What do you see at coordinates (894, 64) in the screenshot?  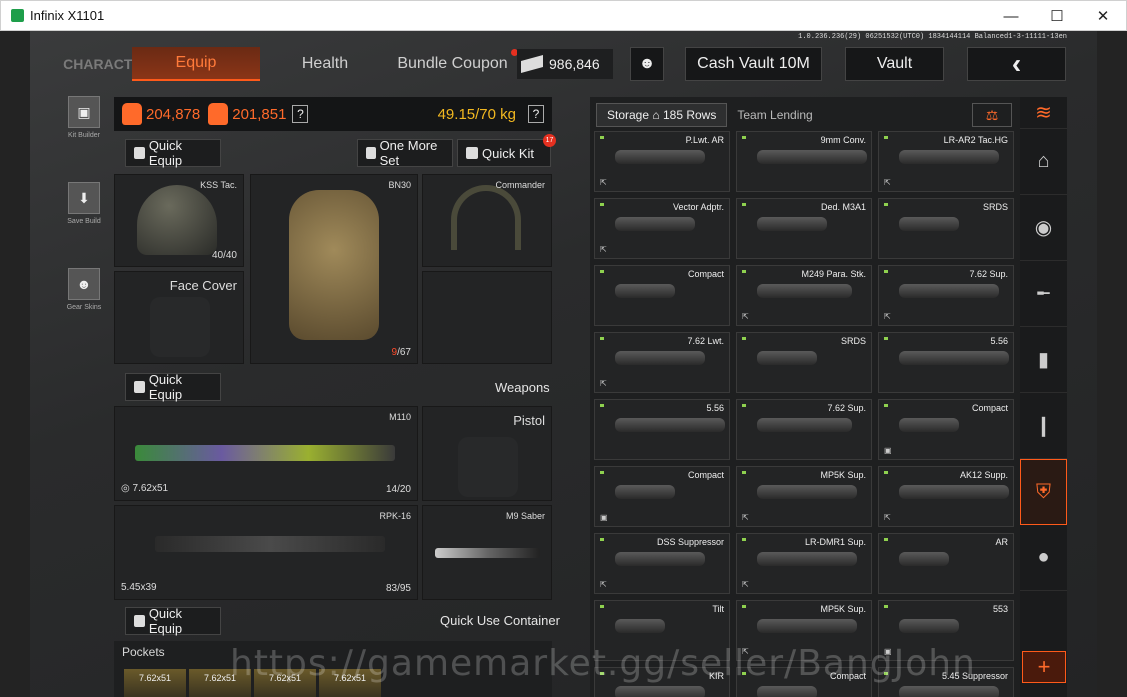 I see `vault-button: Vault` at bounding box center [894, 64].